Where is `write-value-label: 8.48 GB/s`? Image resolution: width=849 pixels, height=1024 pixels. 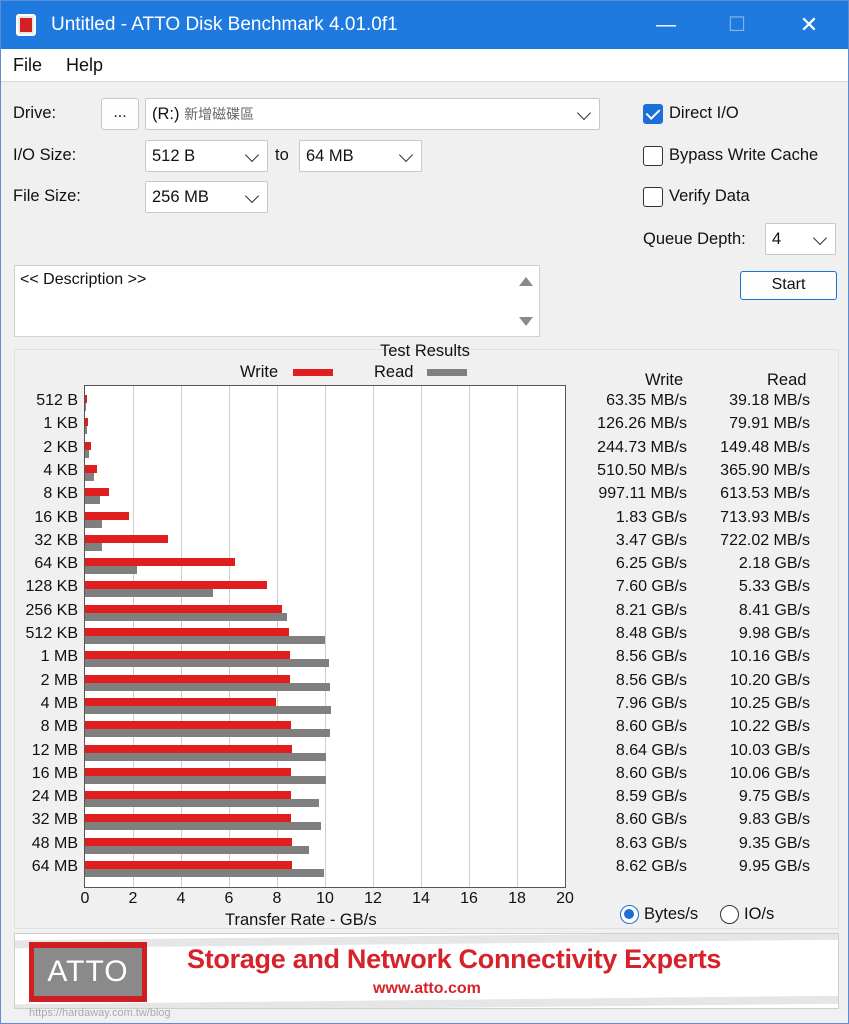
write-value-label: 8.48 GB/s is located at coordinates (651, 633).